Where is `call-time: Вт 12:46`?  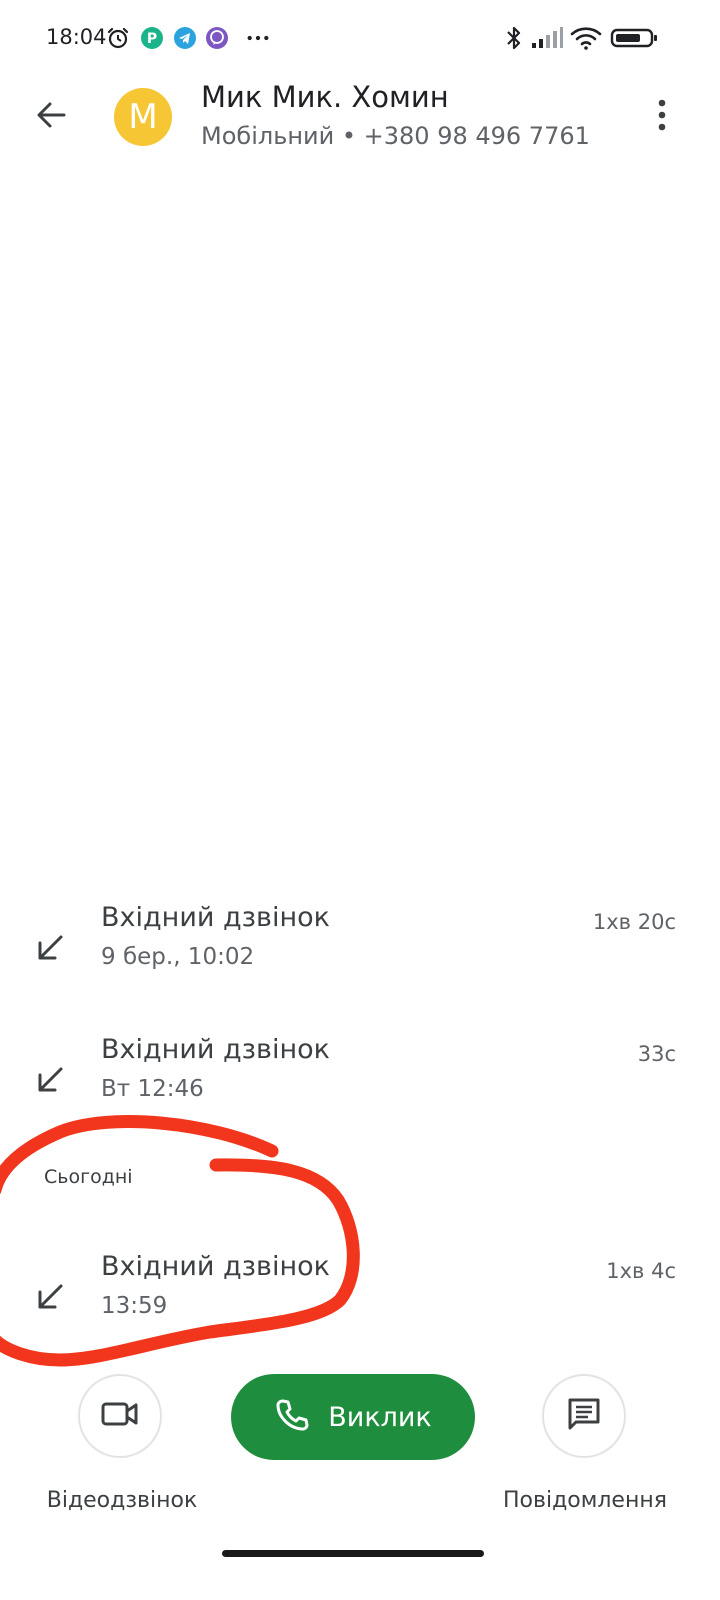
call-time: Вт 12:46 is located at coordinates (152, 1089).